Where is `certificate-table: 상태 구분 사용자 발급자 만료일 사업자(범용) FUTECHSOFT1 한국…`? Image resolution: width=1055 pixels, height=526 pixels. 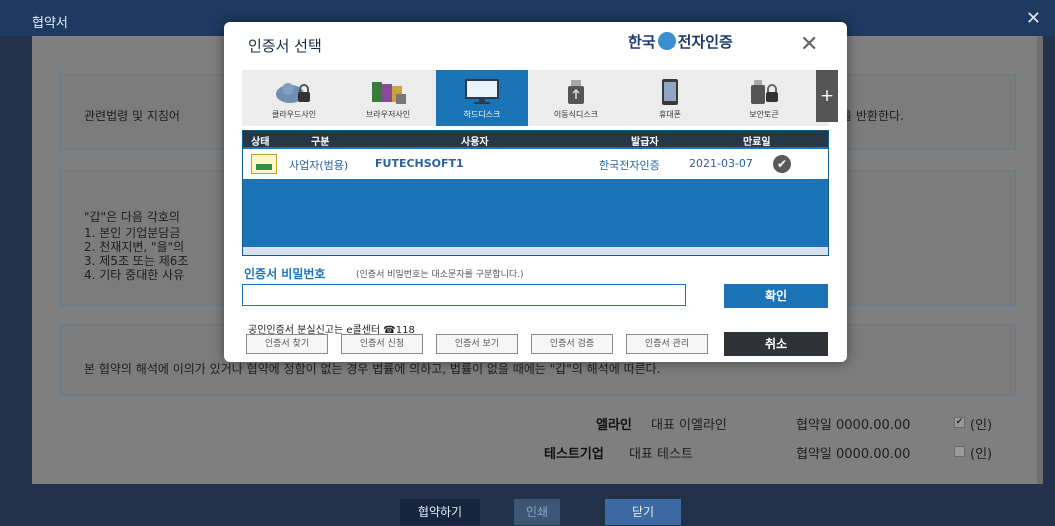 certificate-table: 상태 구분 사용자 발급자 만료일 사업자(범용) FUTECHSOFT1 한국… is located at coordinates (535, 193).